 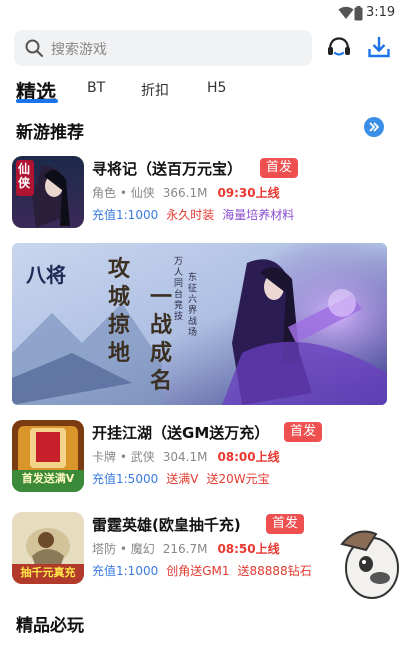 What do you see at coordinates (339, 48) in the screenshot?
I see `customer-service-icon` at bounding box center [339, 48].